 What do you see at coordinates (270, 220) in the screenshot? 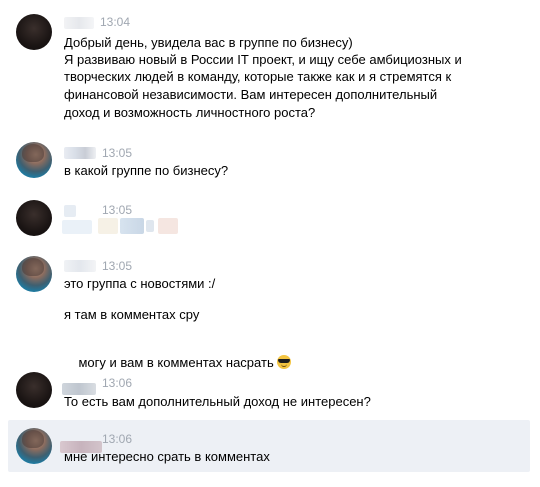
I see `message-3: 13:05` at bounding box center [270, 220].